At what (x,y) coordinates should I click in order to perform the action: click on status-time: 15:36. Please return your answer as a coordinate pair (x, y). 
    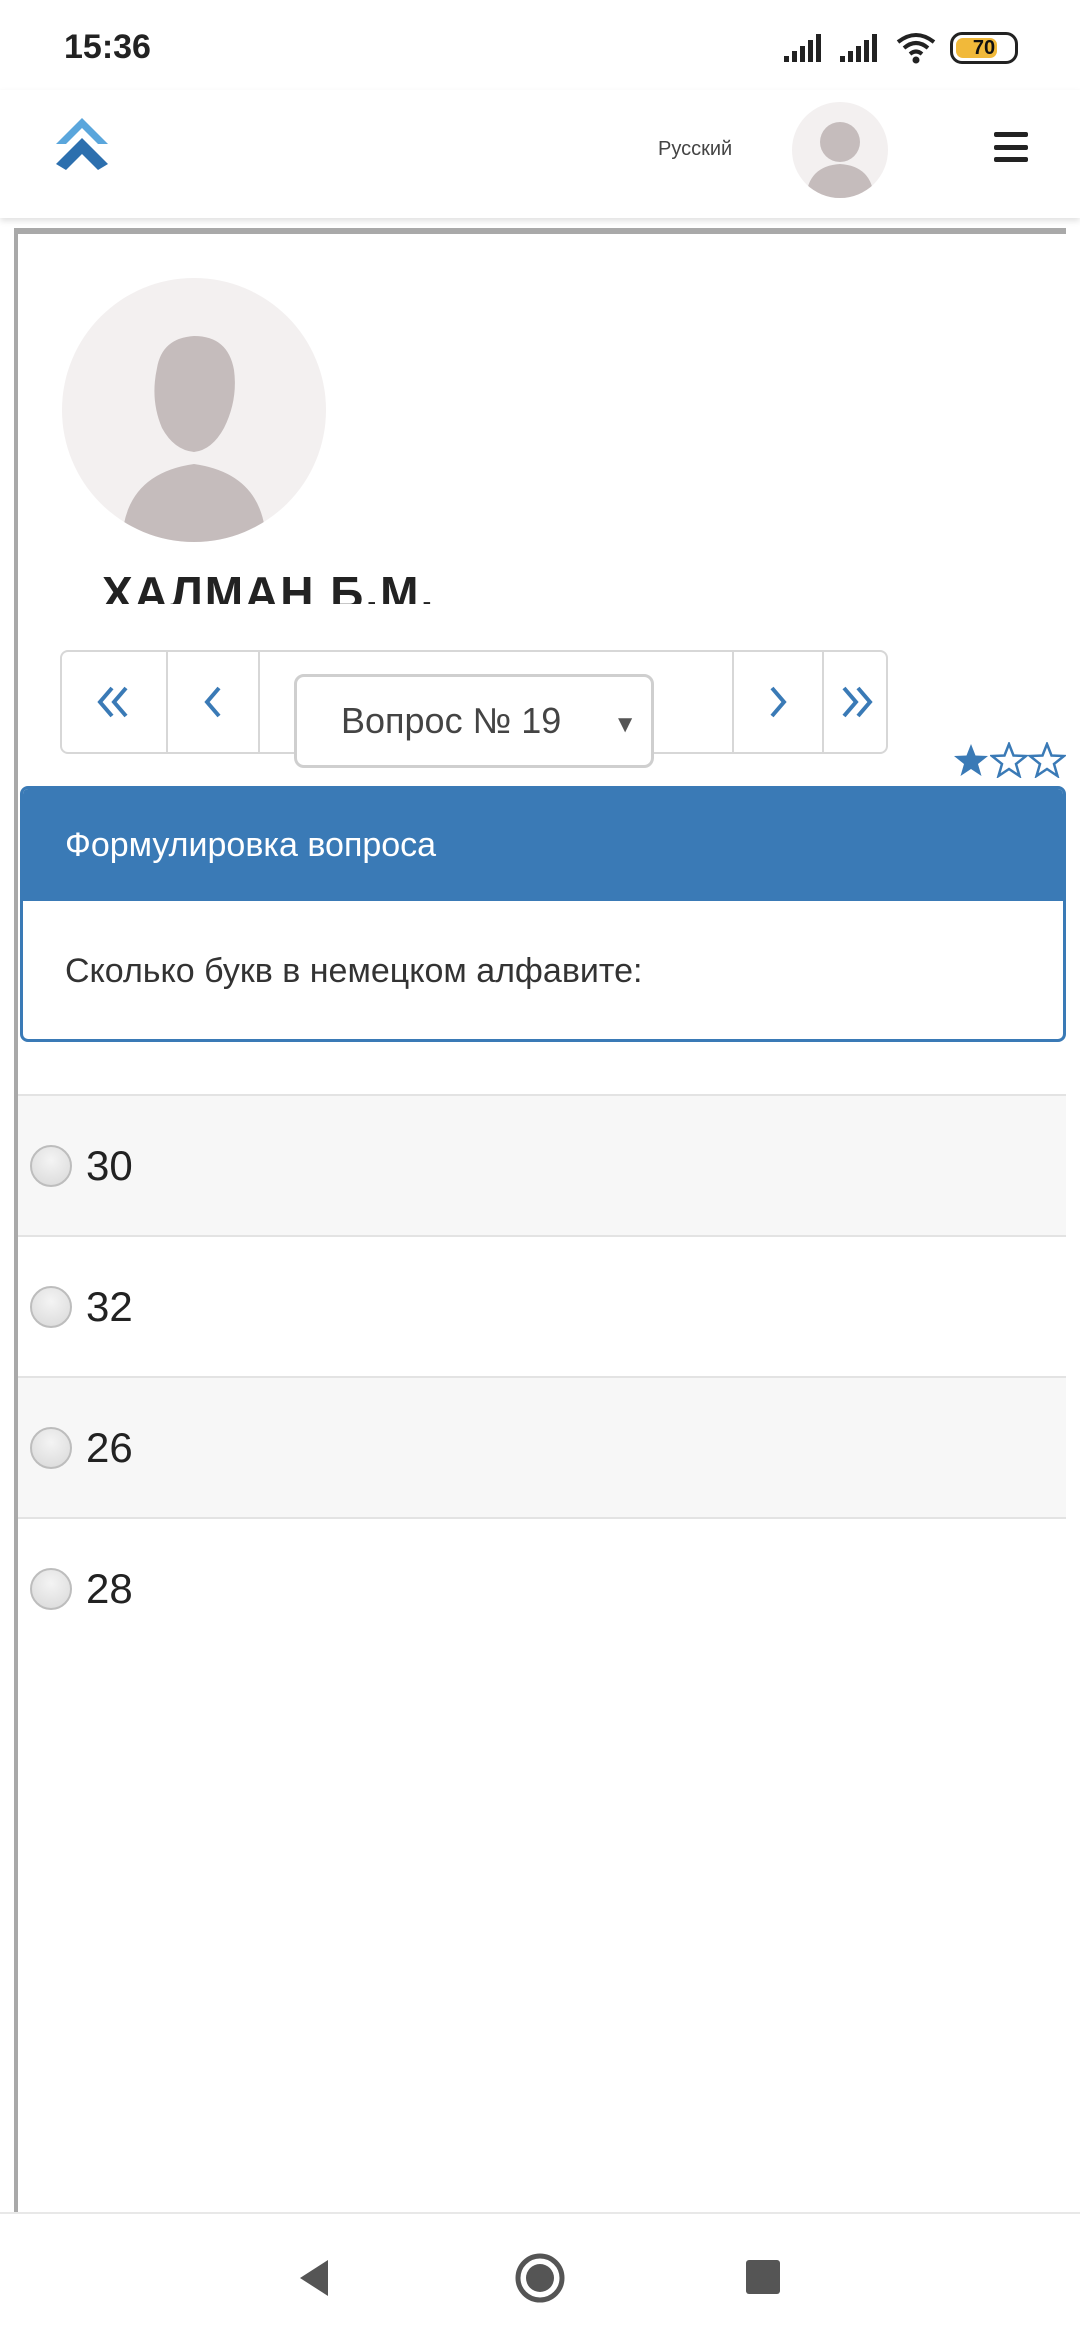
    Looking at the image, I should click on (107, 47).